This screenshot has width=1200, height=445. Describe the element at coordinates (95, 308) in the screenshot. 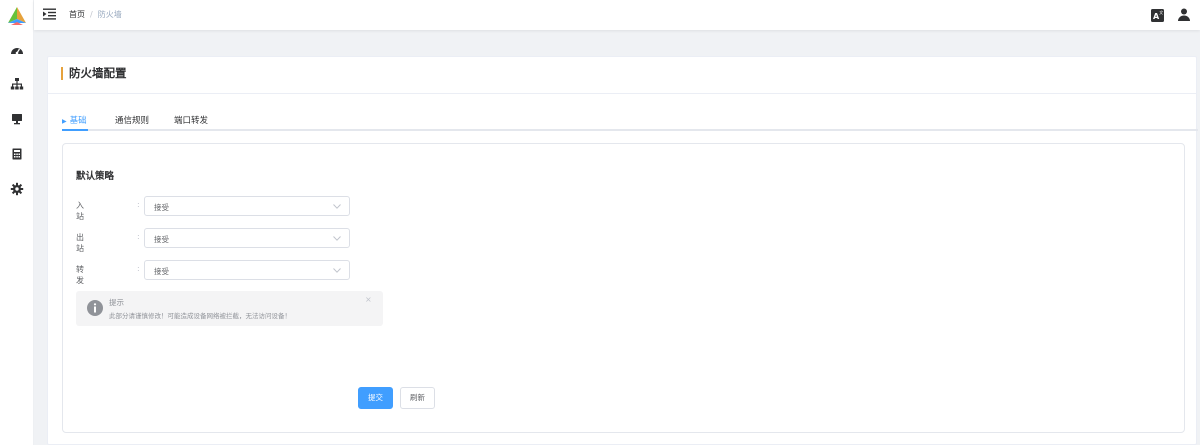

I see `info-icon` at that location.